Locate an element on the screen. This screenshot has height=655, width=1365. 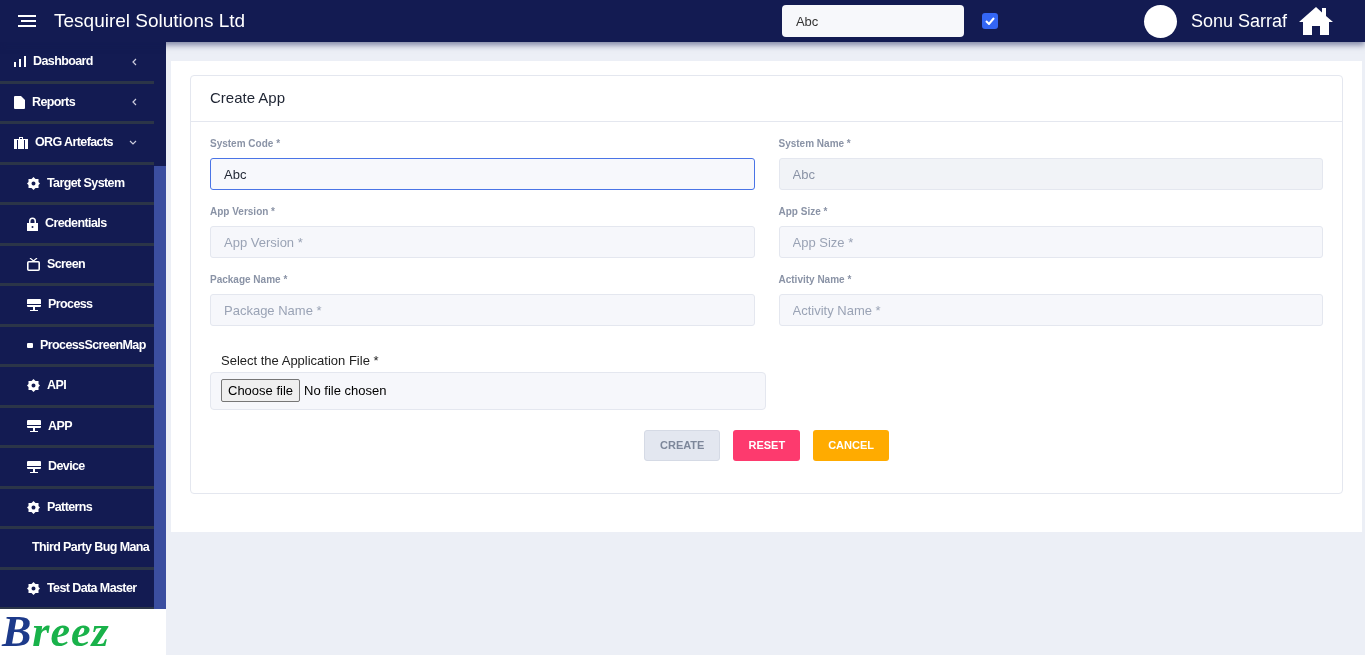
file-input: Choose file No file chosen is located at coordinates (488, 390).